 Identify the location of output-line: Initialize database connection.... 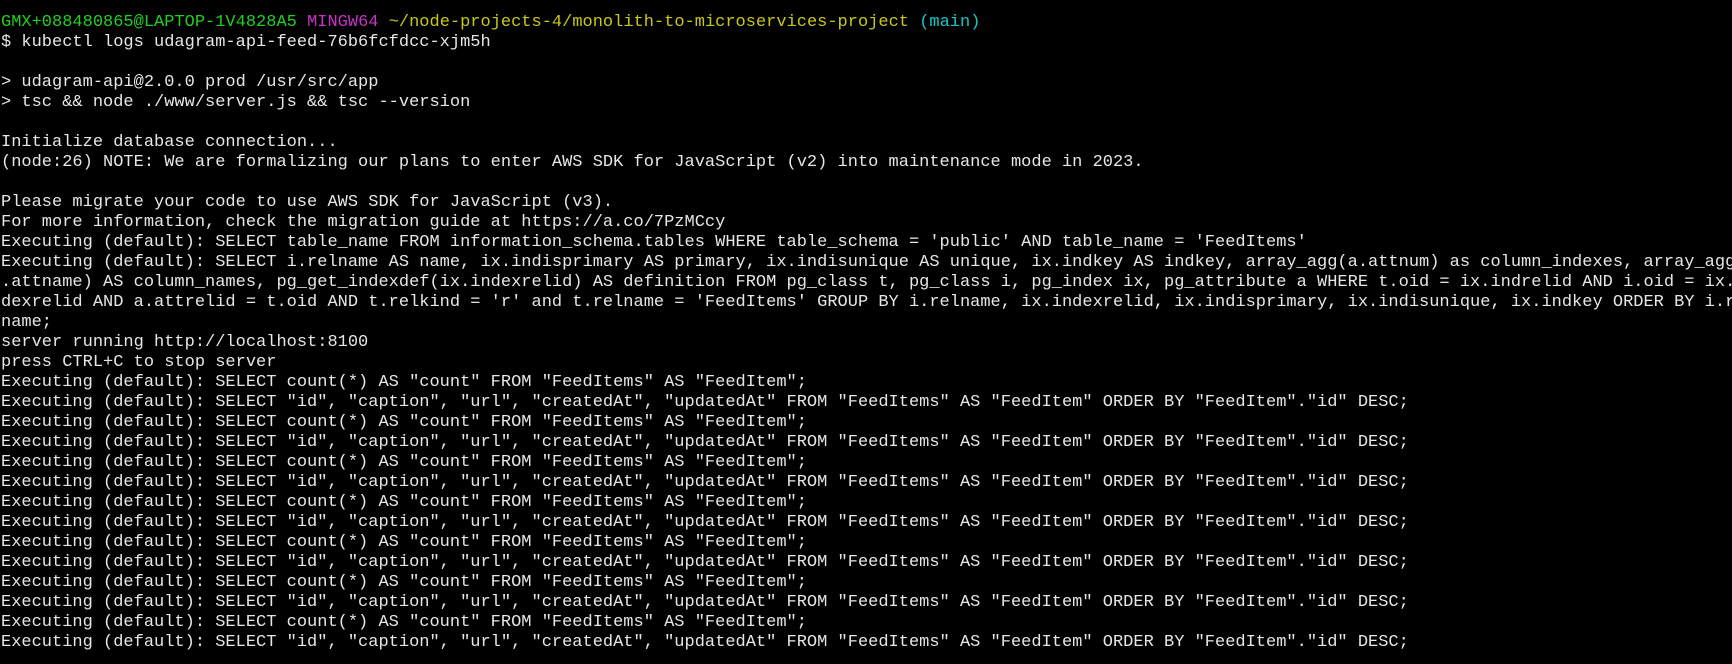
(169, 142).